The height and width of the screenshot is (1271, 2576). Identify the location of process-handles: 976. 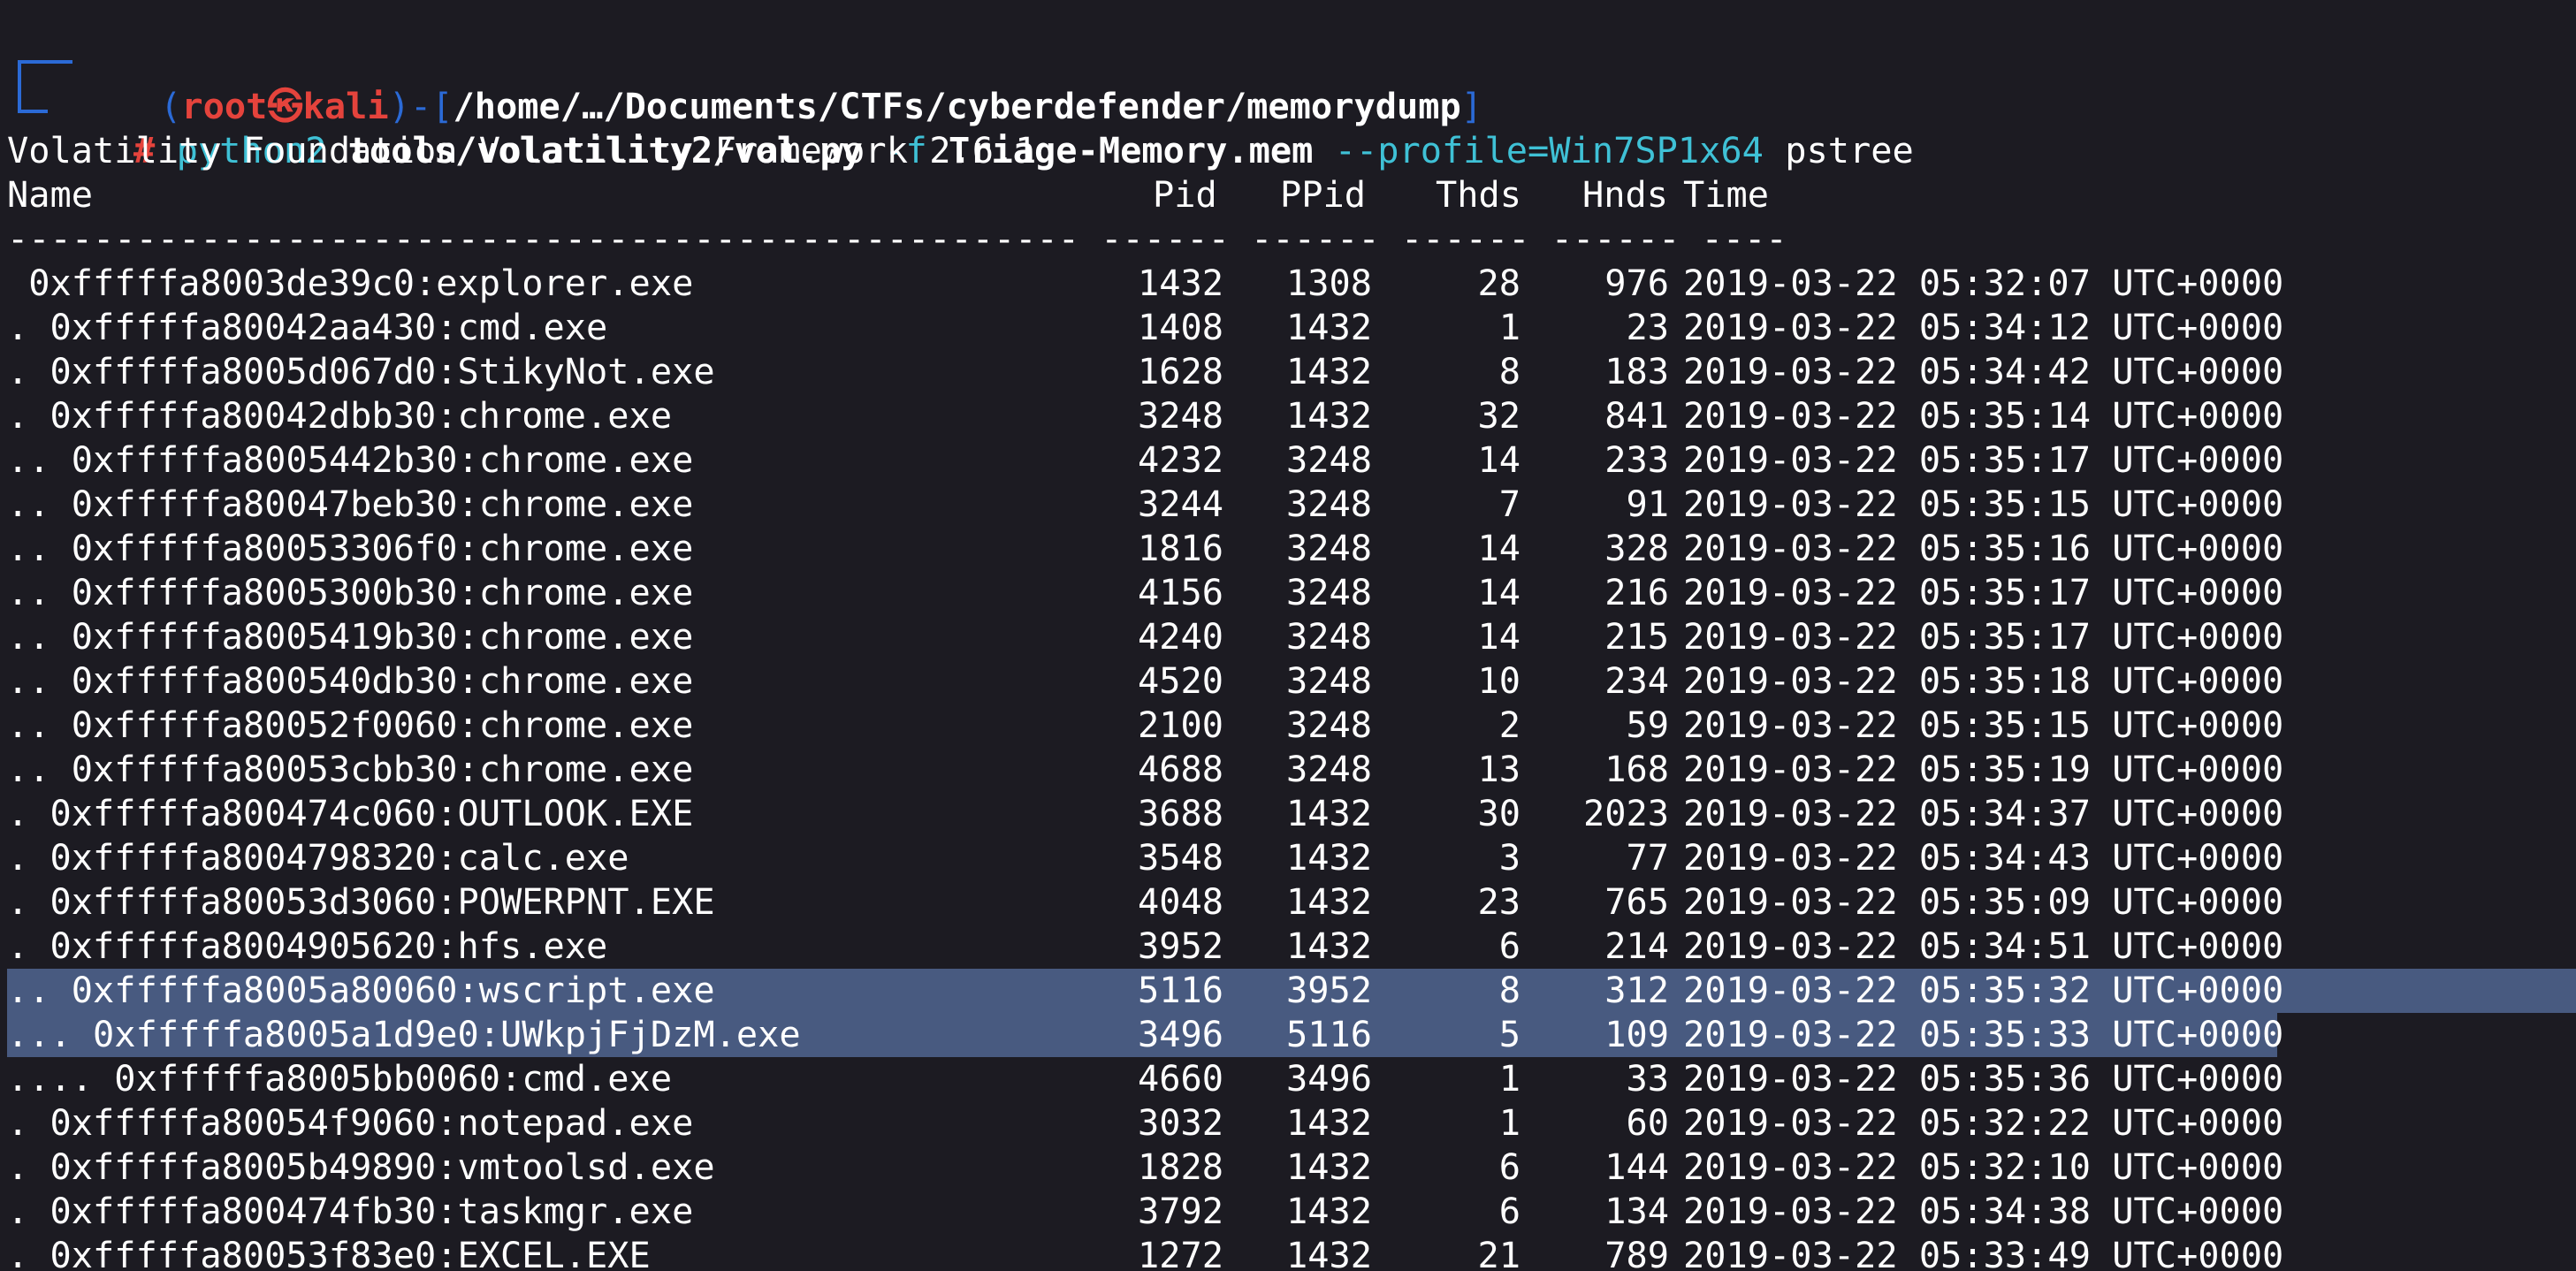
(1636, 283).